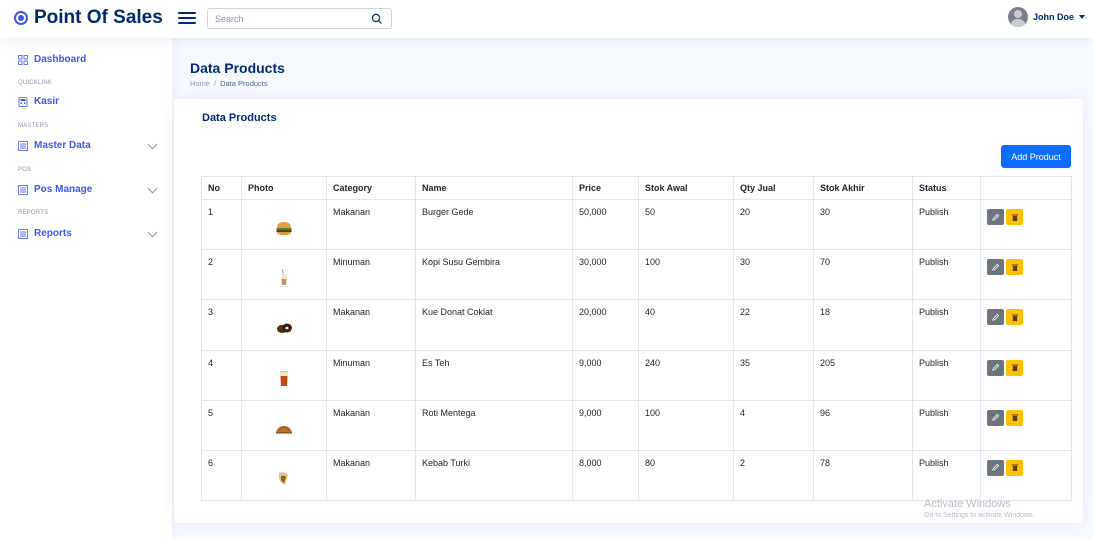 Image resolution: width=1093 pixels, height=539 pixels. Describe the element at coordinates (1036, 156) in the screenshot. I see `add-product-button: Add Product` at that location.